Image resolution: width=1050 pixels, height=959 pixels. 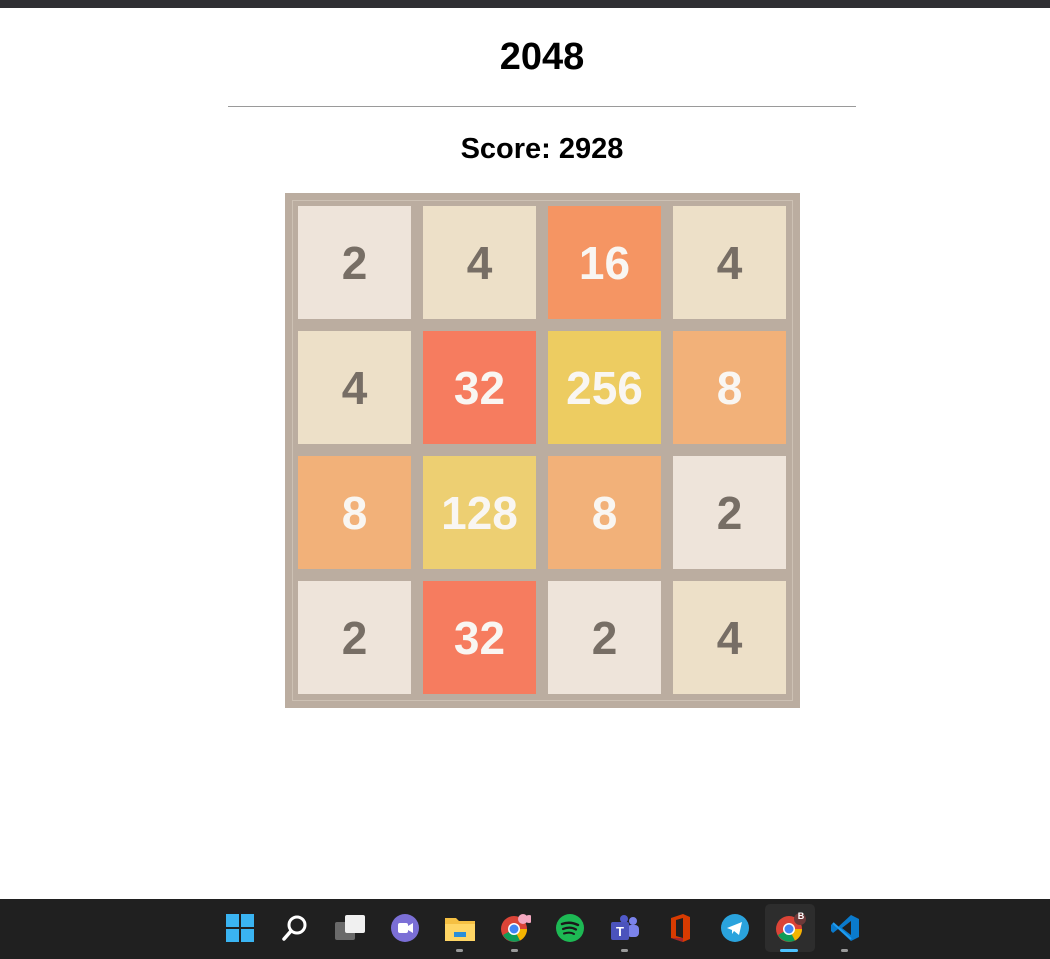 I want to click on taskbar: T B, so click(x=525, y=929).